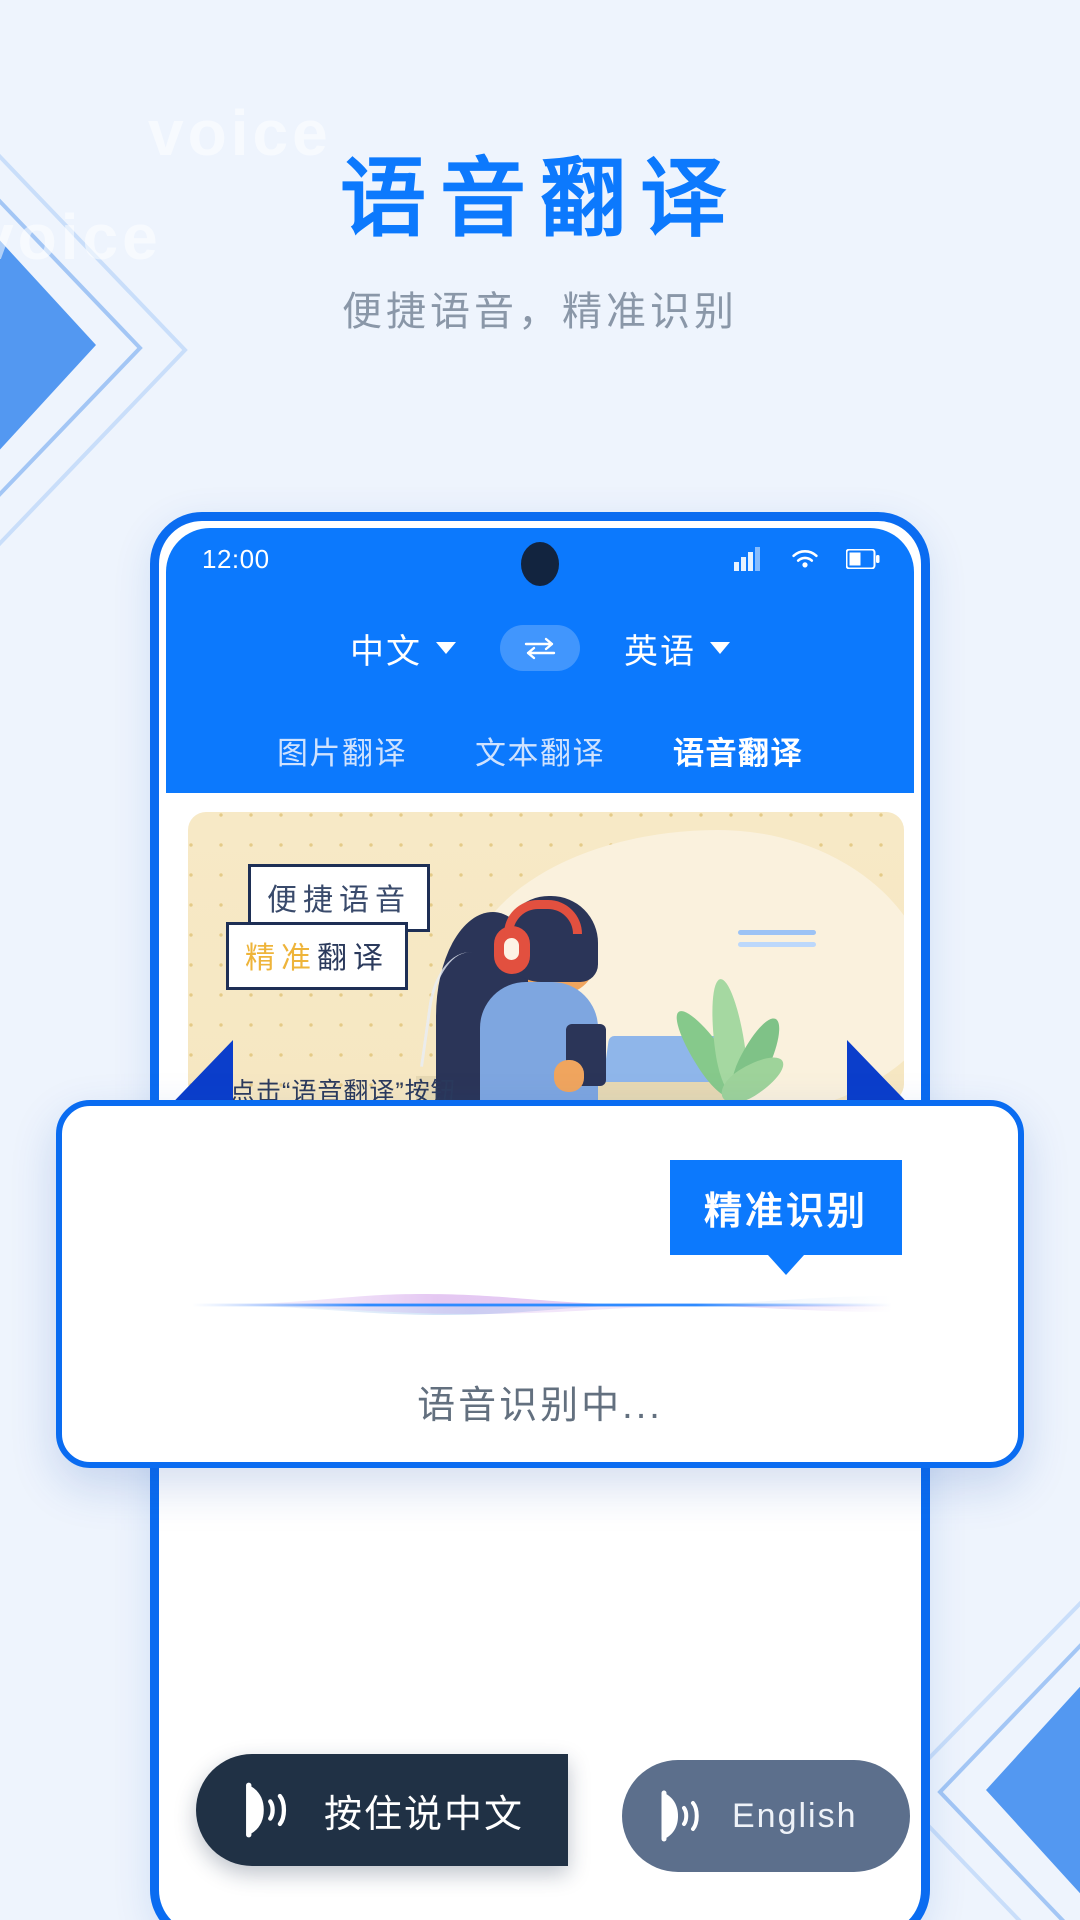  Describe the element at coordinates (603, 987) in the screenshot. I see `banner-illustration` at that location.